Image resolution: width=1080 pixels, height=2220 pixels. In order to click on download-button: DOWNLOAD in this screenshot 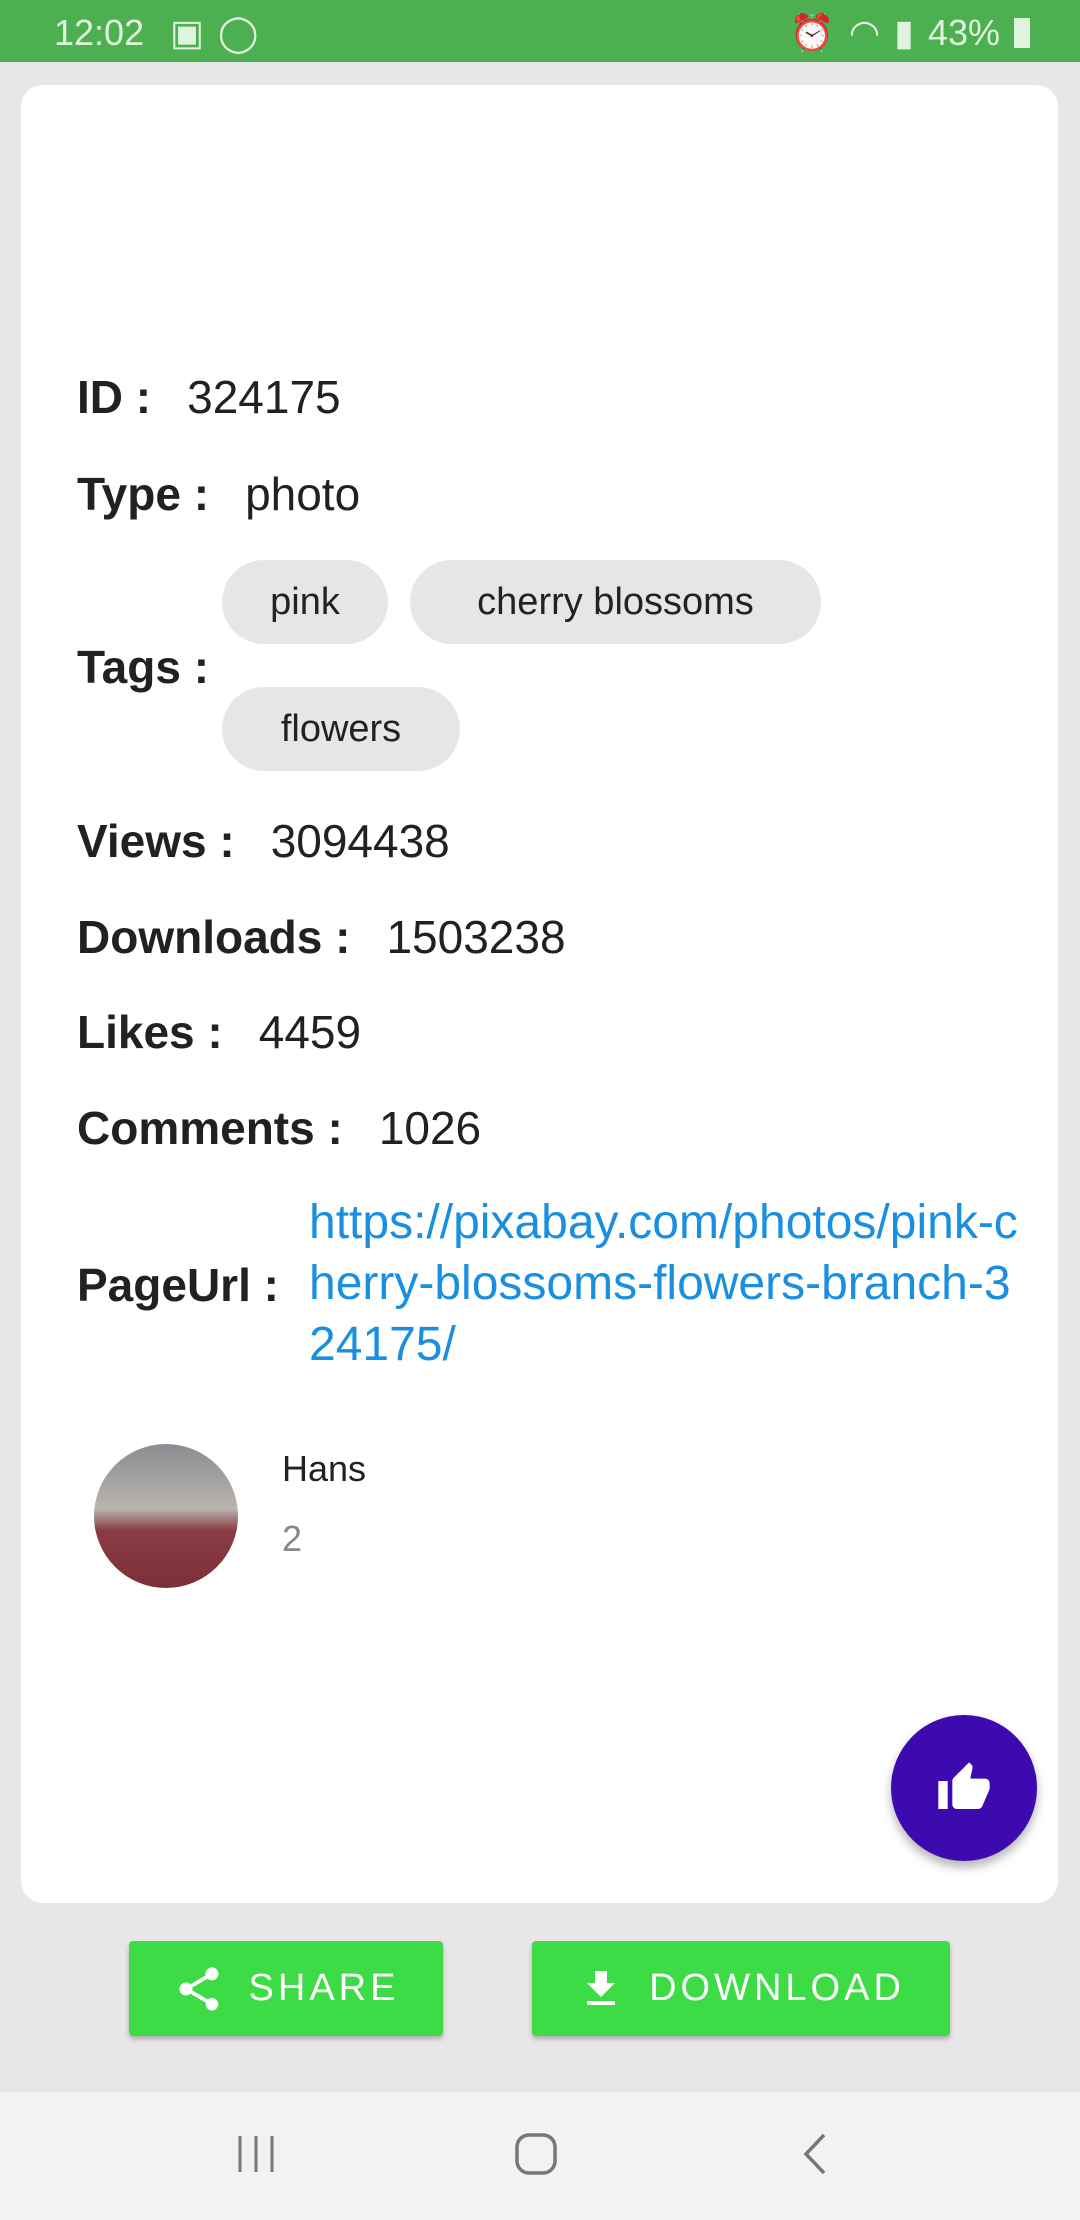, I will do `click(741, 1988)`.